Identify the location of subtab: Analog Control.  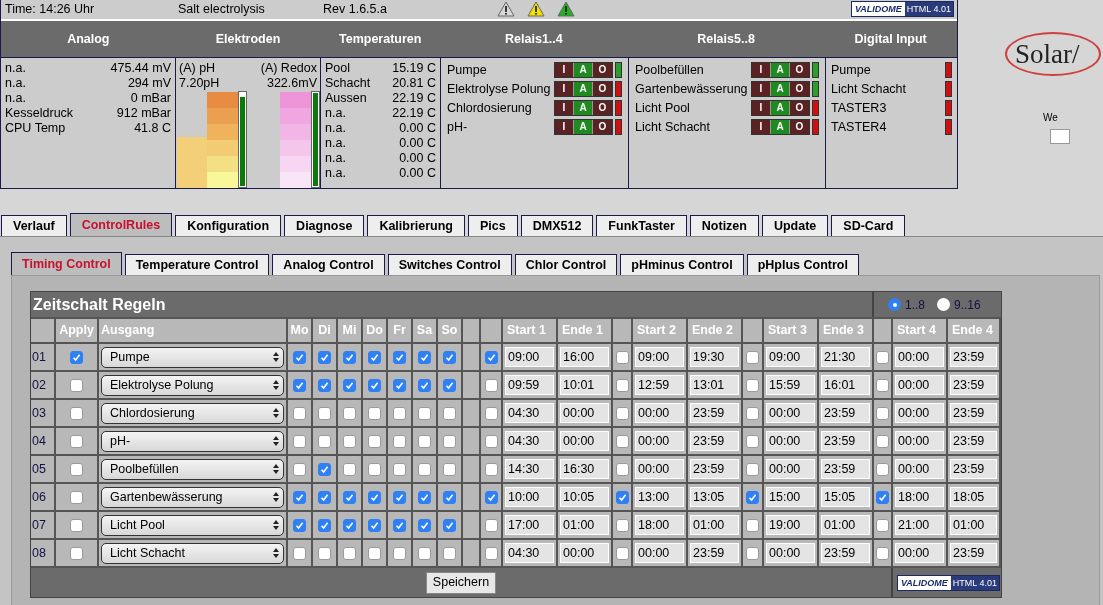
(328, 264).